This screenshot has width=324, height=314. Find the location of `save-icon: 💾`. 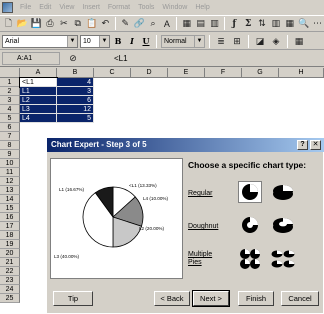

save-icon: 💾 is located at coordinates (36, 24).